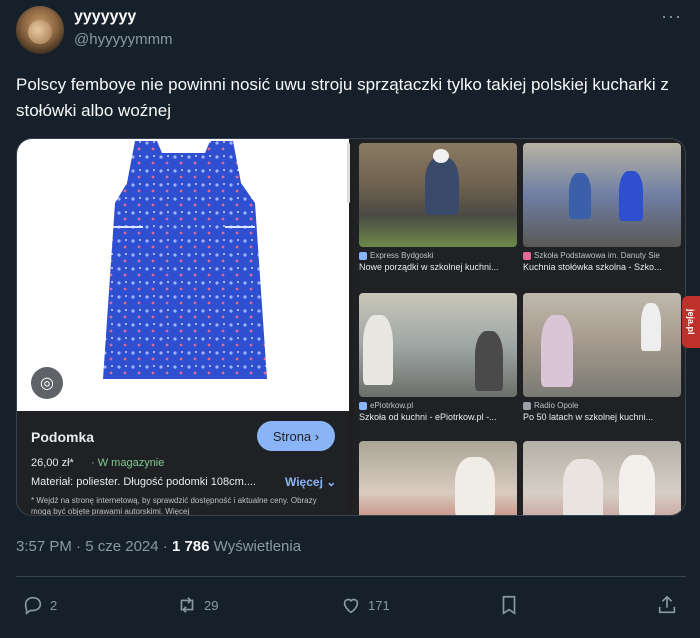  I want to click on like-count: 171, so click(379, 605).